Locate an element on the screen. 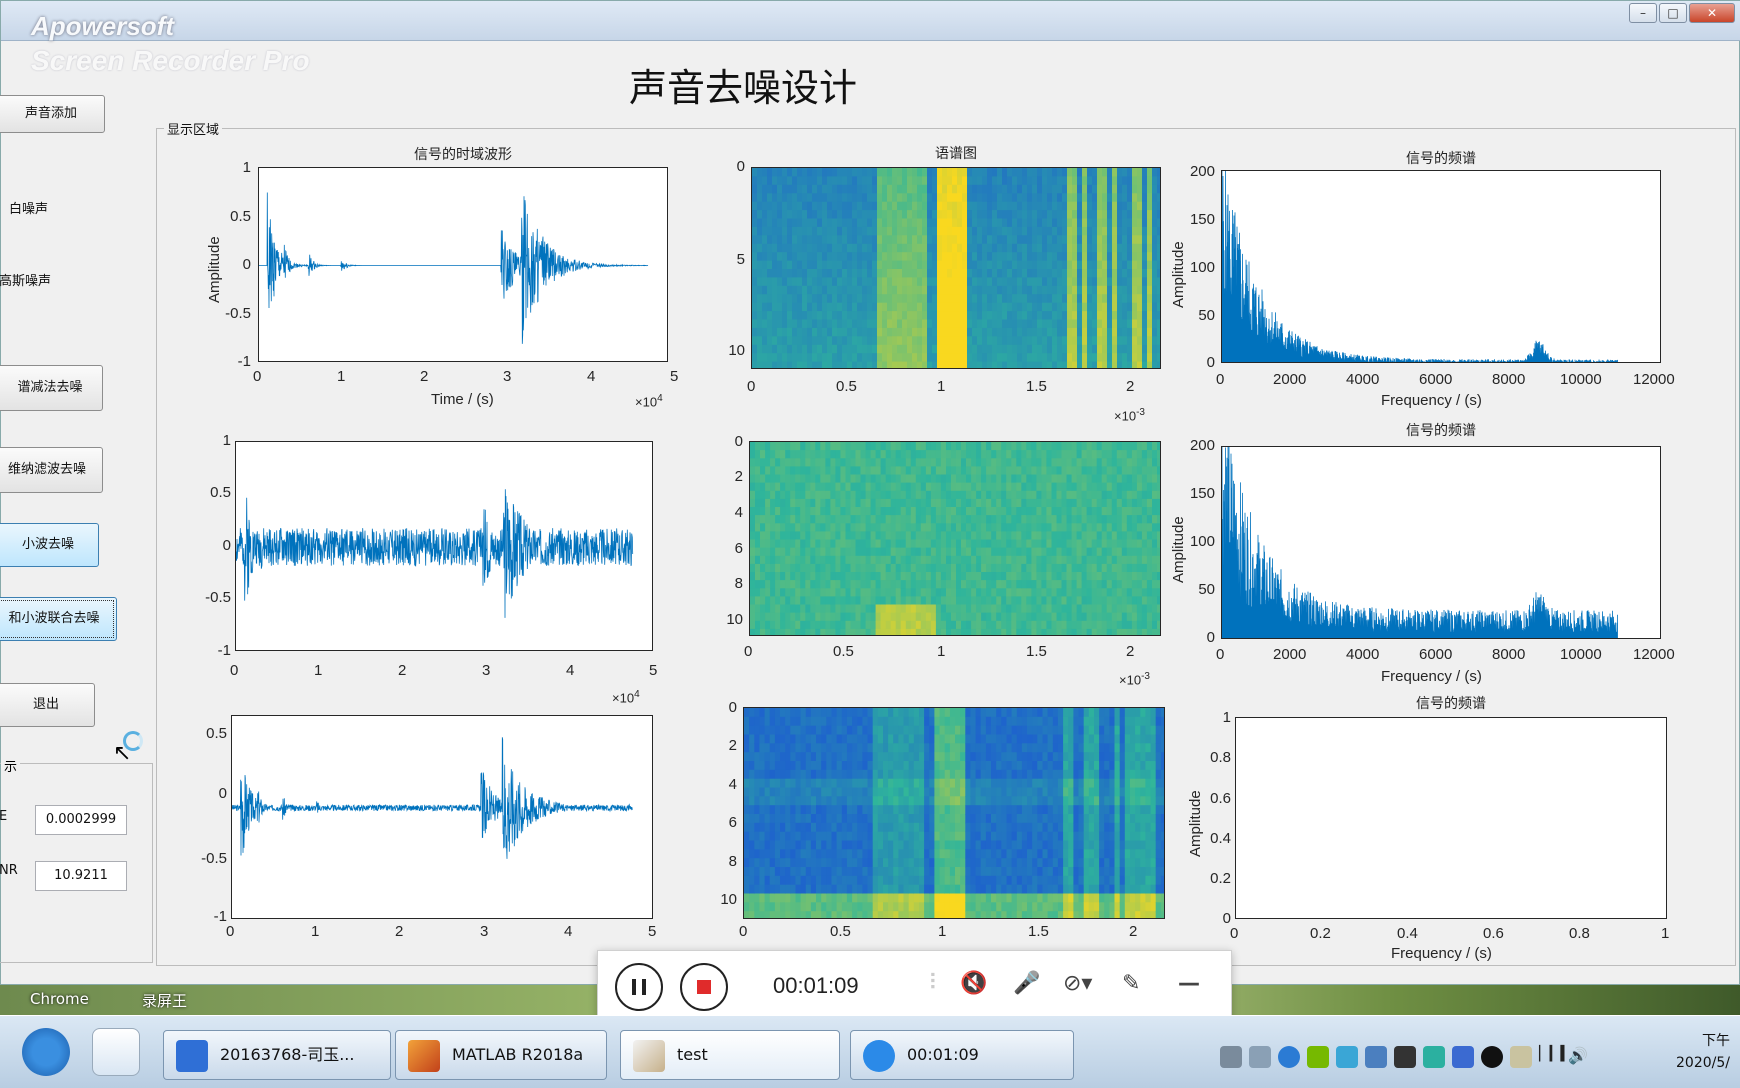 The height and width of the screenshot is (1088, 1740). maximize-button: □ is located at coordinates (1673, 13).